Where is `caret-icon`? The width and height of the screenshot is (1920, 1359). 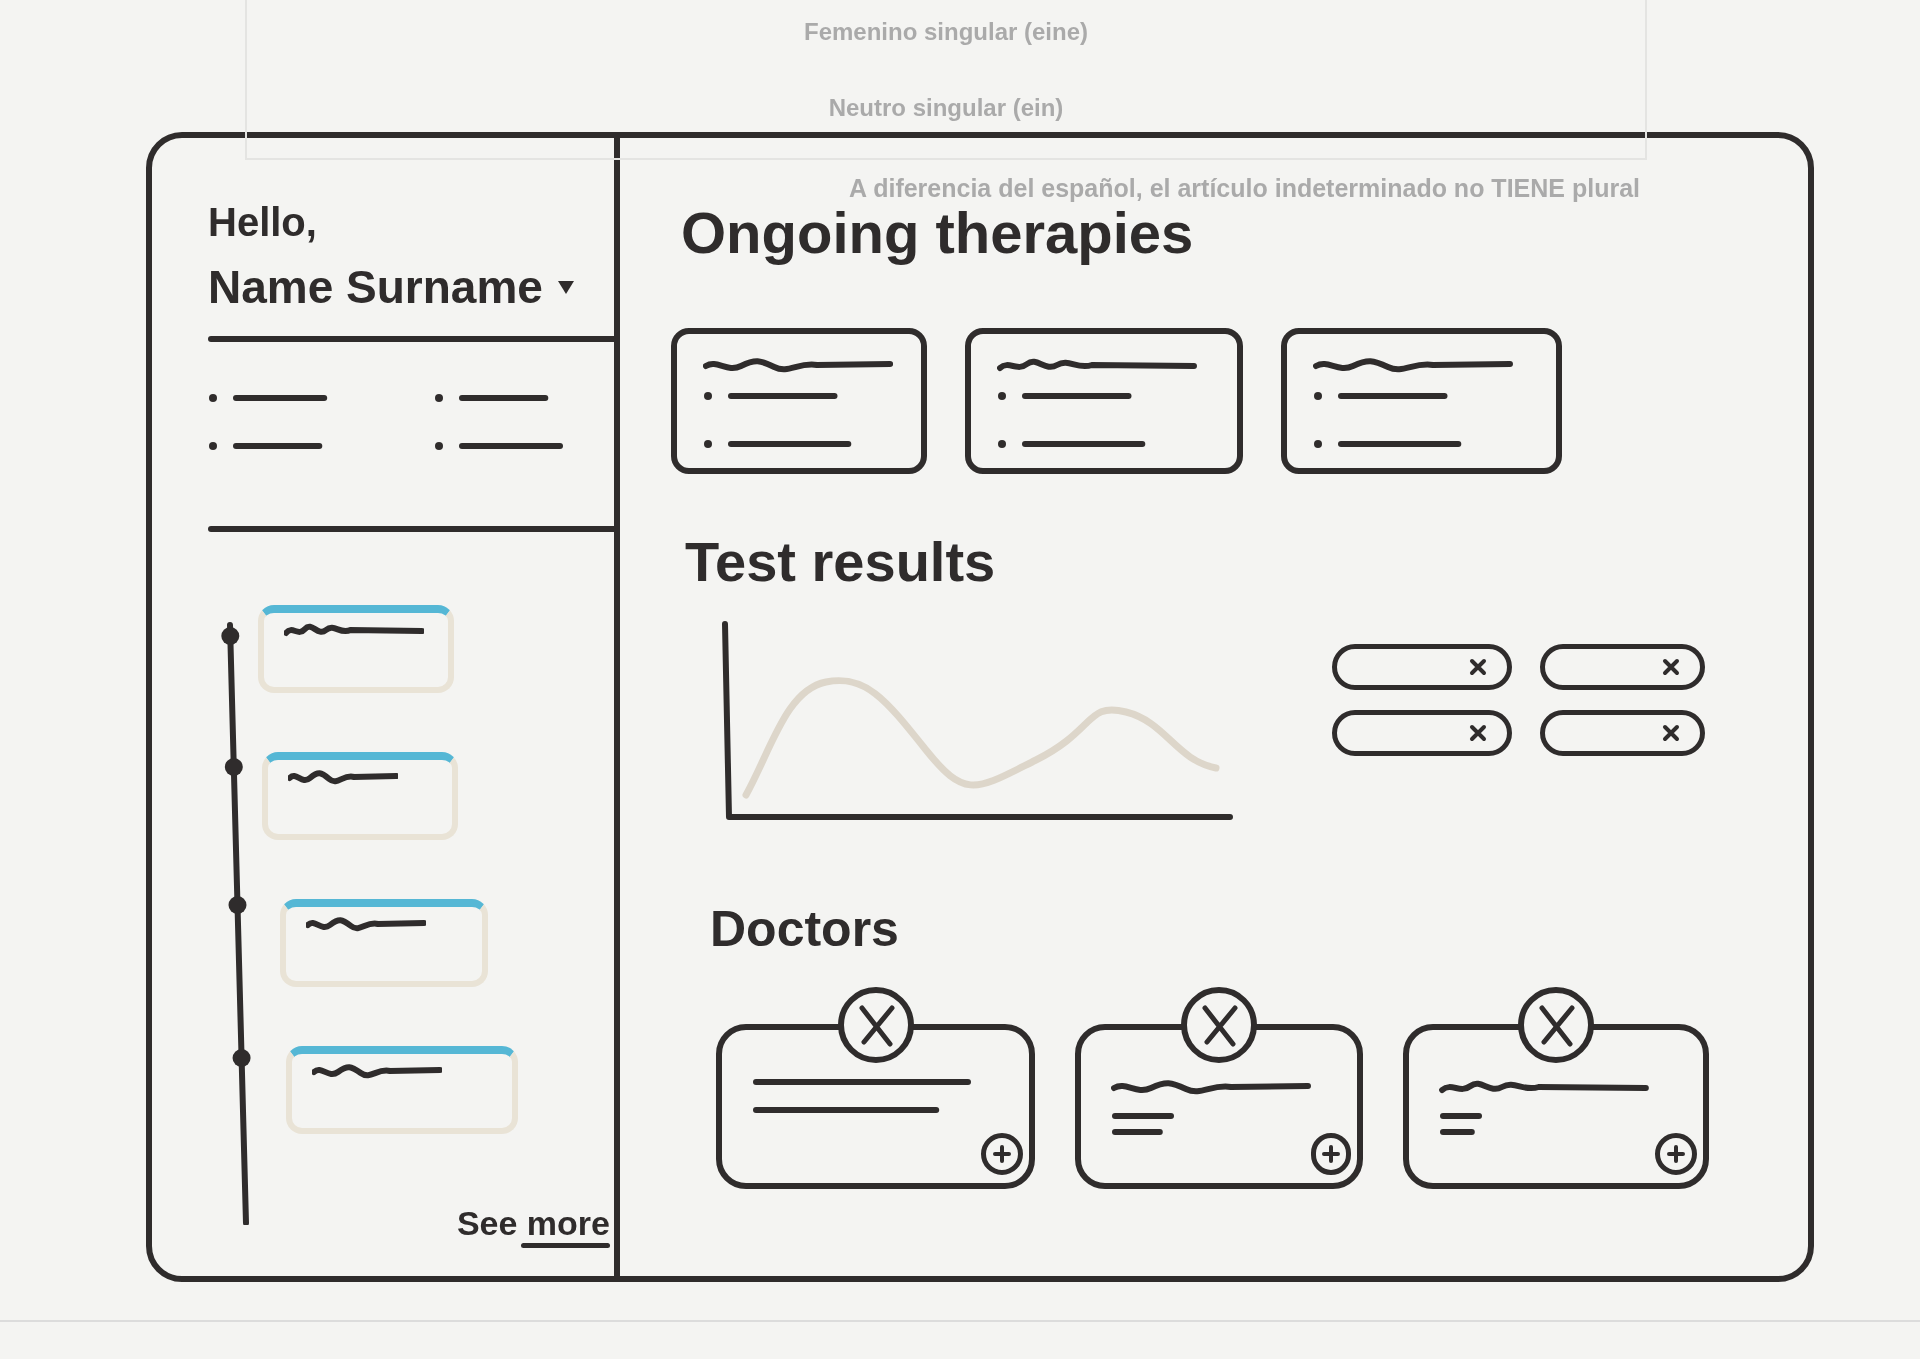 caret-icon is located at coordinates (565, 287).